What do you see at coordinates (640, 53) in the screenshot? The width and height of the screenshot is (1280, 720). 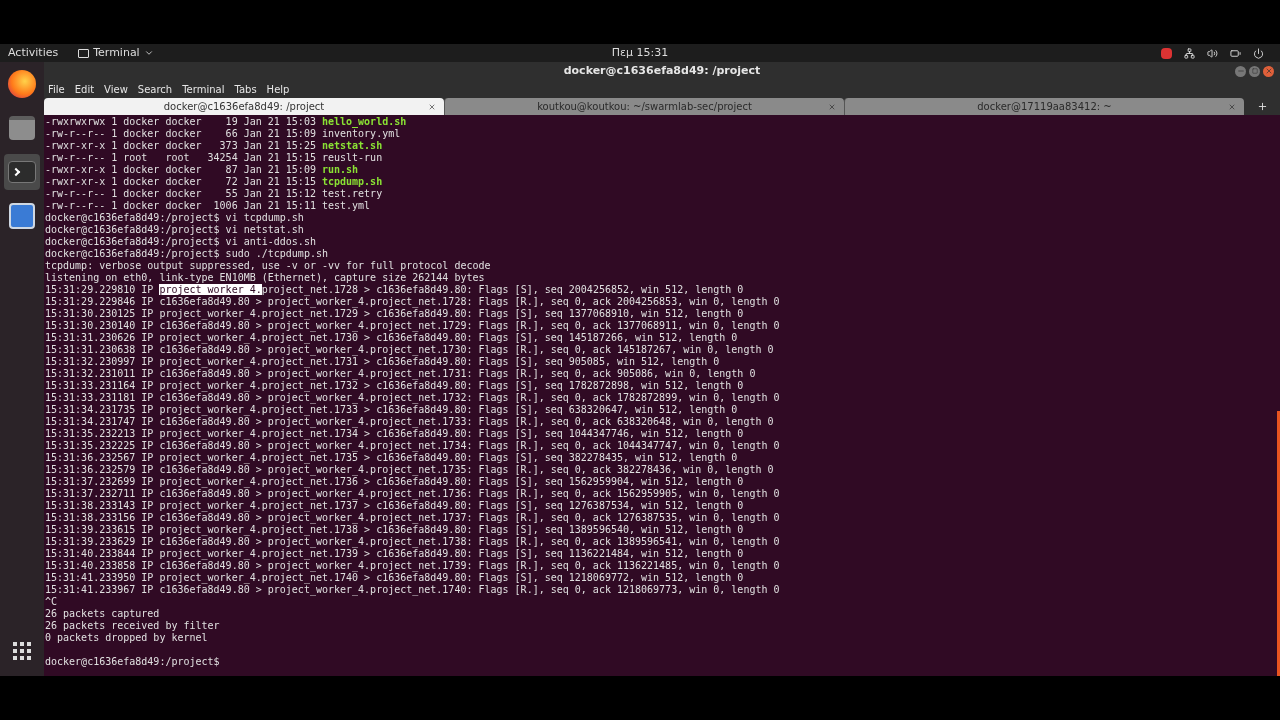 I see `clock: Πεμ 15:31` at bounding box center [640, 53].